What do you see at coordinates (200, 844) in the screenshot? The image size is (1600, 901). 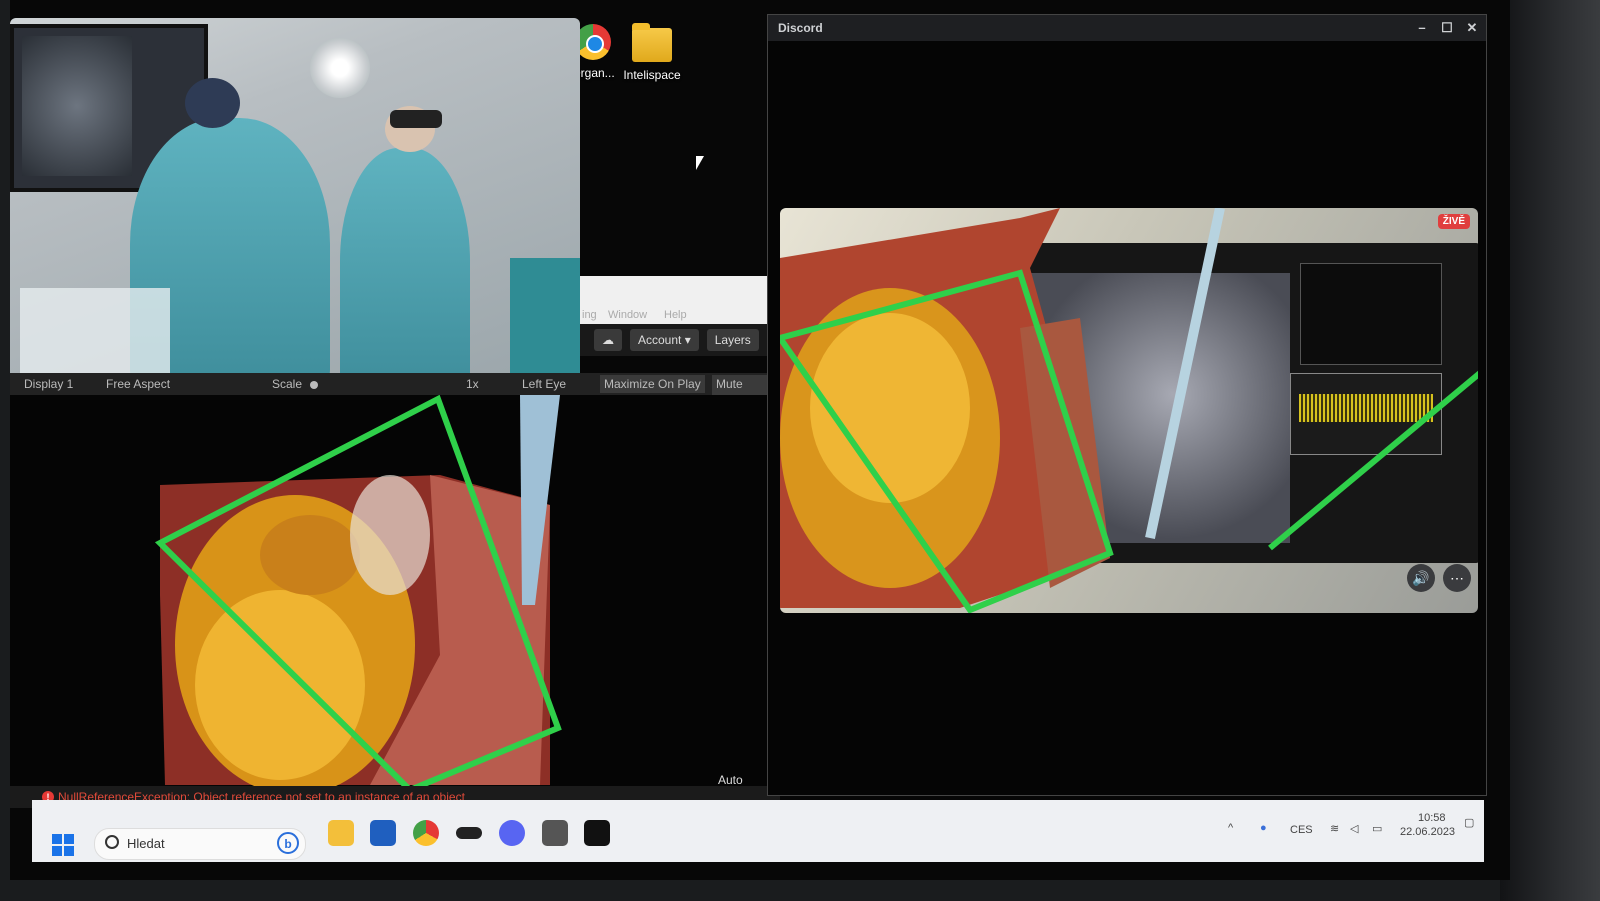 I see `search-box: Hledat b` at bounding box center [200, 844].